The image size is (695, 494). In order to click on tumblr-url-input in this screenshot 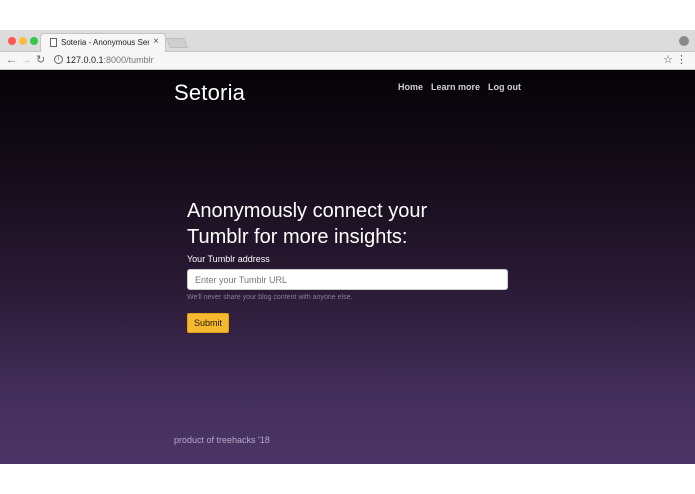, I will do `click(347, 279)`.